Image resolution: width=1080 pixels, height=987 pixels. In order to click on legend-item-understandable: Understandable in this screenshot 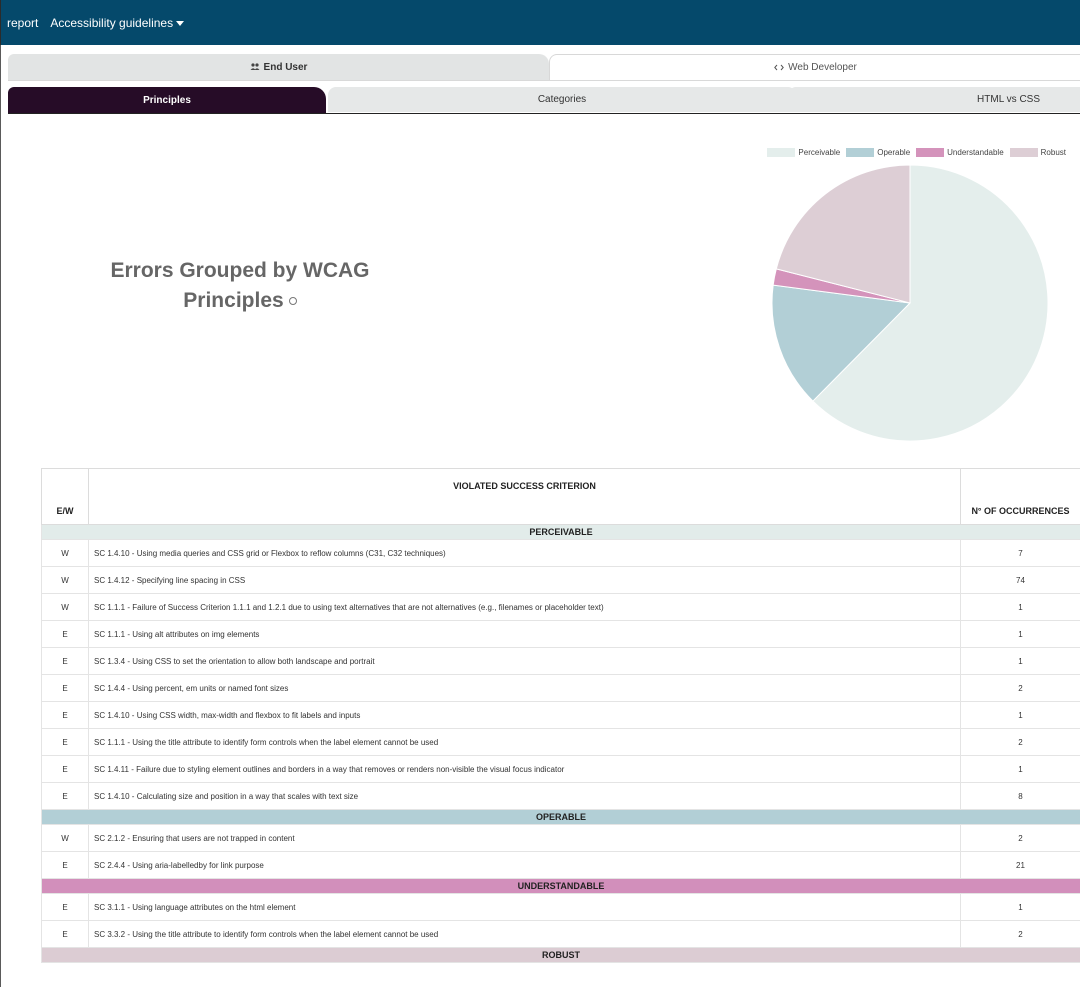, I will do `click(960, 152)`.